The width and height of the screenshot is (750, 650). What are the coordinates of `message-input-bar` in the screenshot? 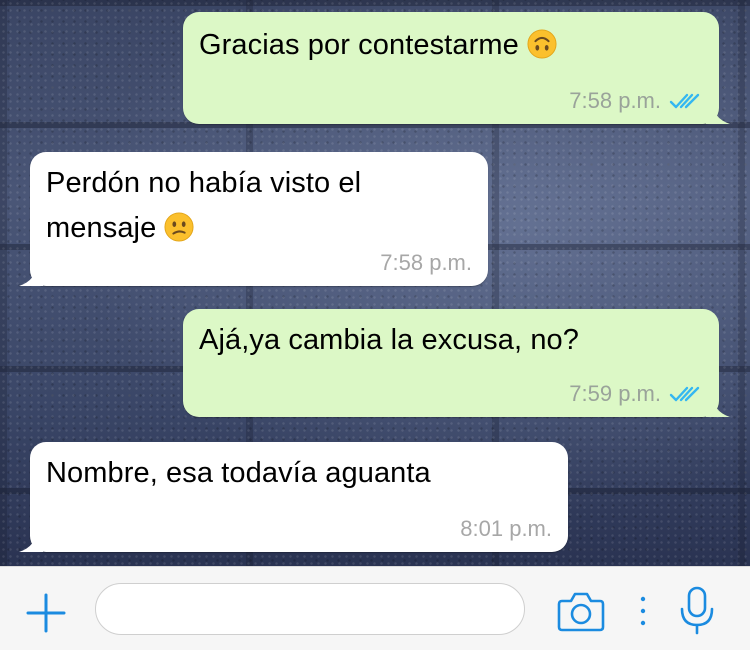 It's located at (375, 608).